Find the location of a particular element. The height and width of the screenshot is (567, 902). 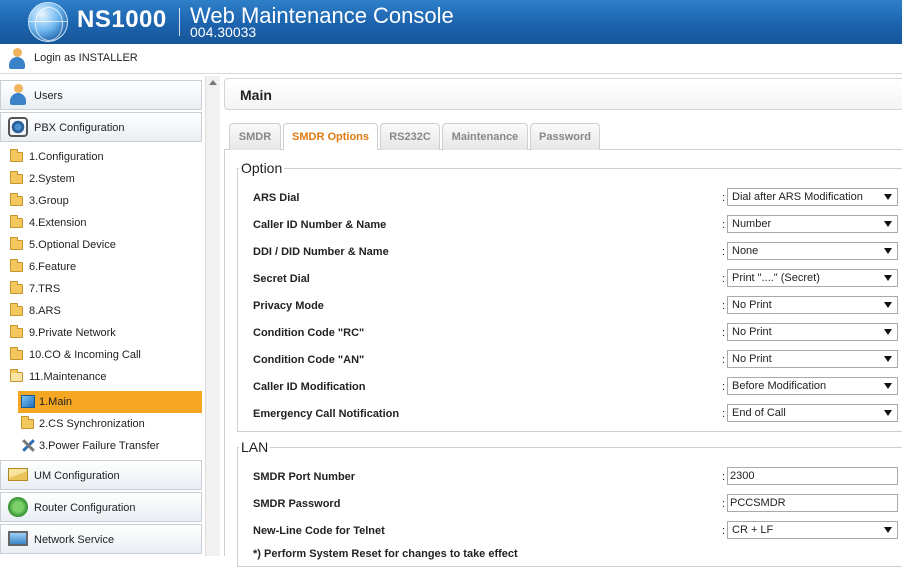

sidebar-item-ars: 8.ARS is located at coordinates (101, 311).